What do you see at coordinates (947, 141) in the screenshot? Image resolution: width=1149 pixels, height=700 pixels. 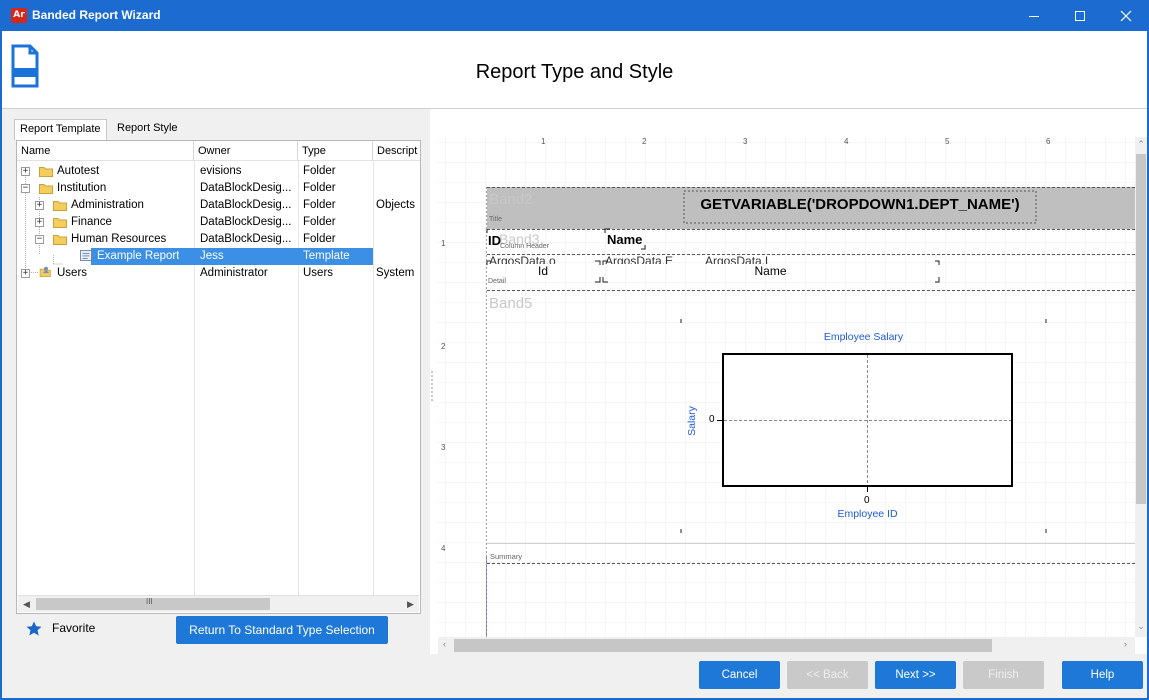 I see `ruler-mark: 5` at bounding box center [947, 141].